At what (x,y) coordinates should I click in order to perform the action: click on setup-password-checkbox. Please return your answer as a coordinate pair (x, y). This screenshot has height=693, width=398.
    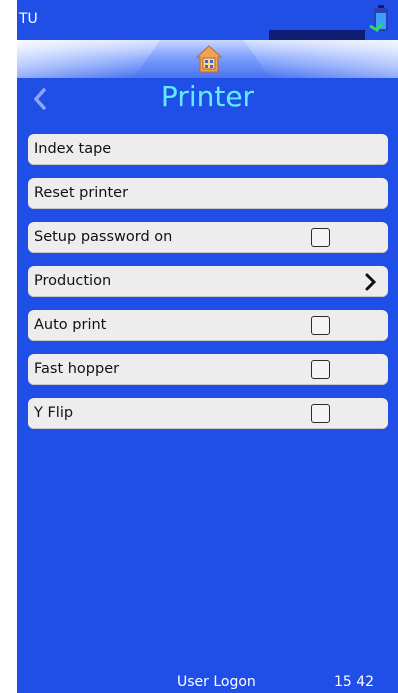
    Looking at the image, I should click on (320, 237).